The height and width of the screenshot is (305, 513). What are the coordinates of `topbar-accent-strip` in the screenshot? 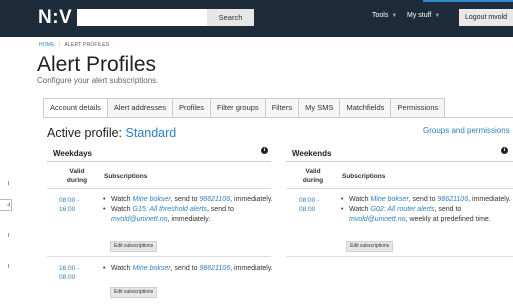 It's located at (468, 1).